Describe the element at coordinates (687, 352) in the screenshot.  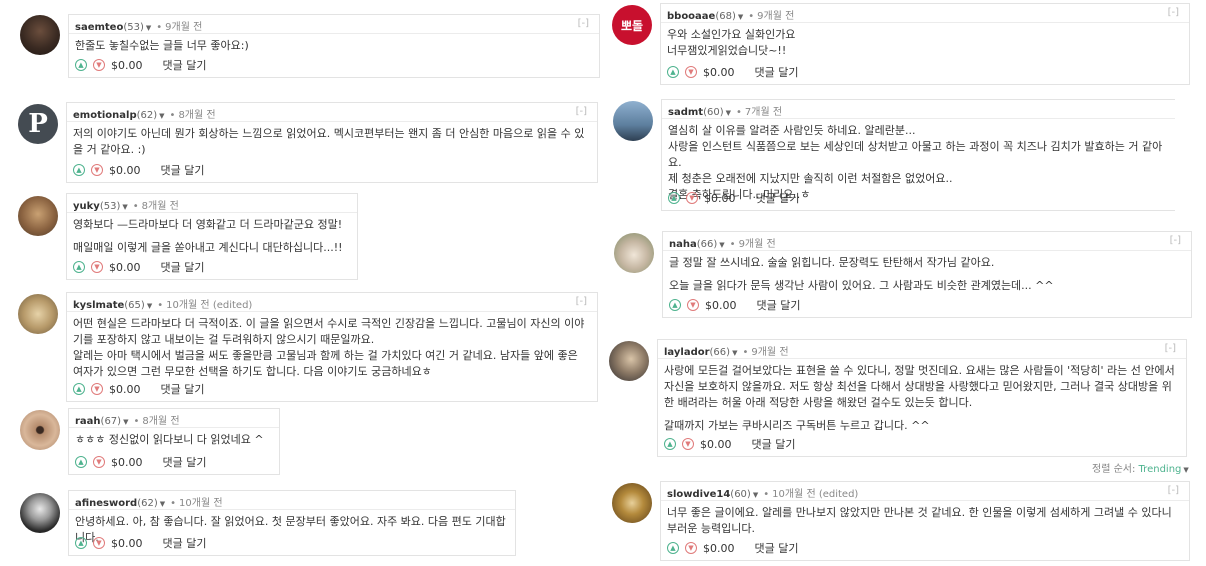
I see `author-name: laylador` at that location.